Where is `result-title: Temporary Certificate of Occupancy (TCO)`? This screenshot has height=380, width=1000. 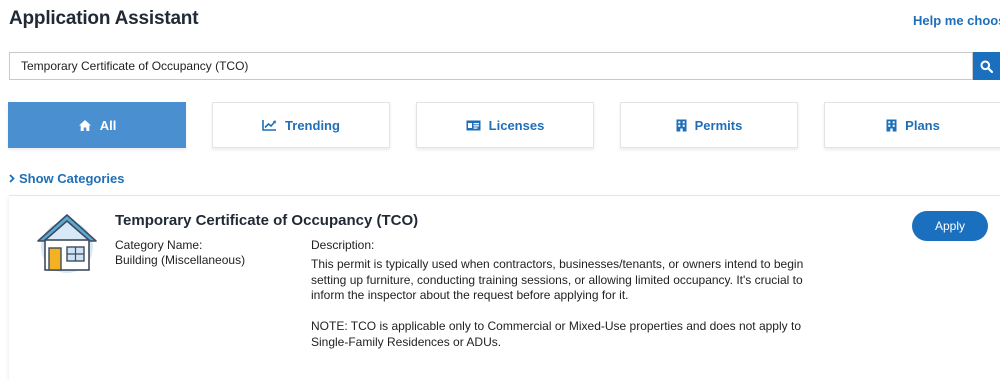 result-title: Temporary Certificate of Occupancy (TCO) is located at coordinates (266, 220).